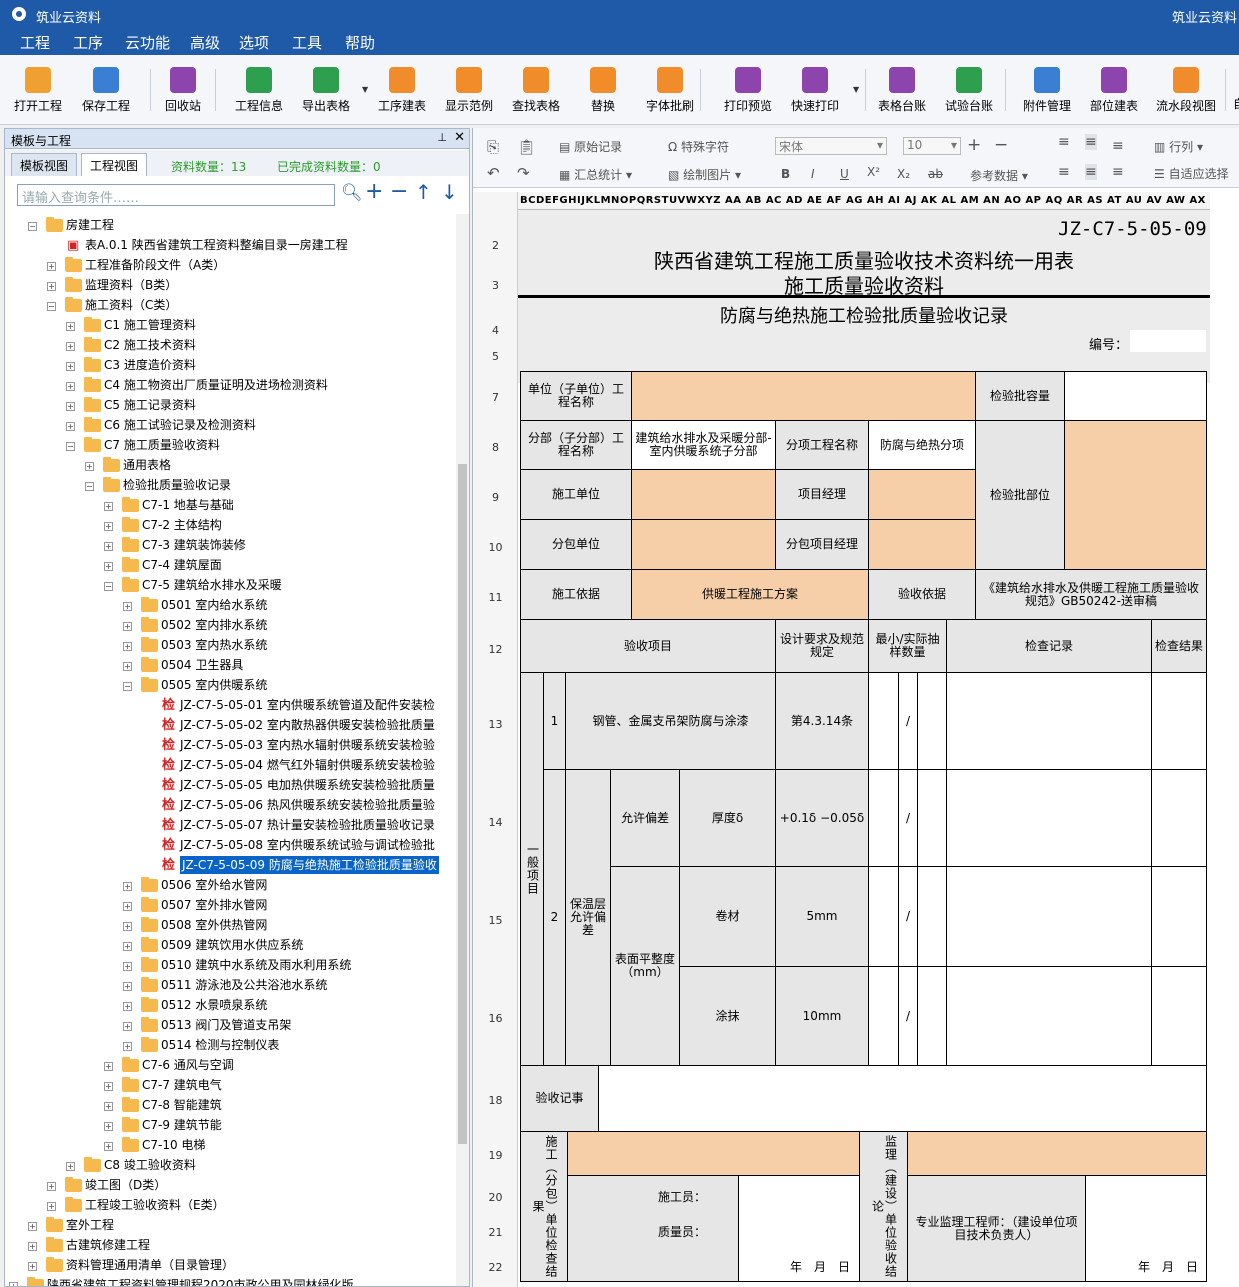 This screenshot has width=1239, height=1287. I want to click on tree-item: +0506 室外给水管网, so click(230, 886).